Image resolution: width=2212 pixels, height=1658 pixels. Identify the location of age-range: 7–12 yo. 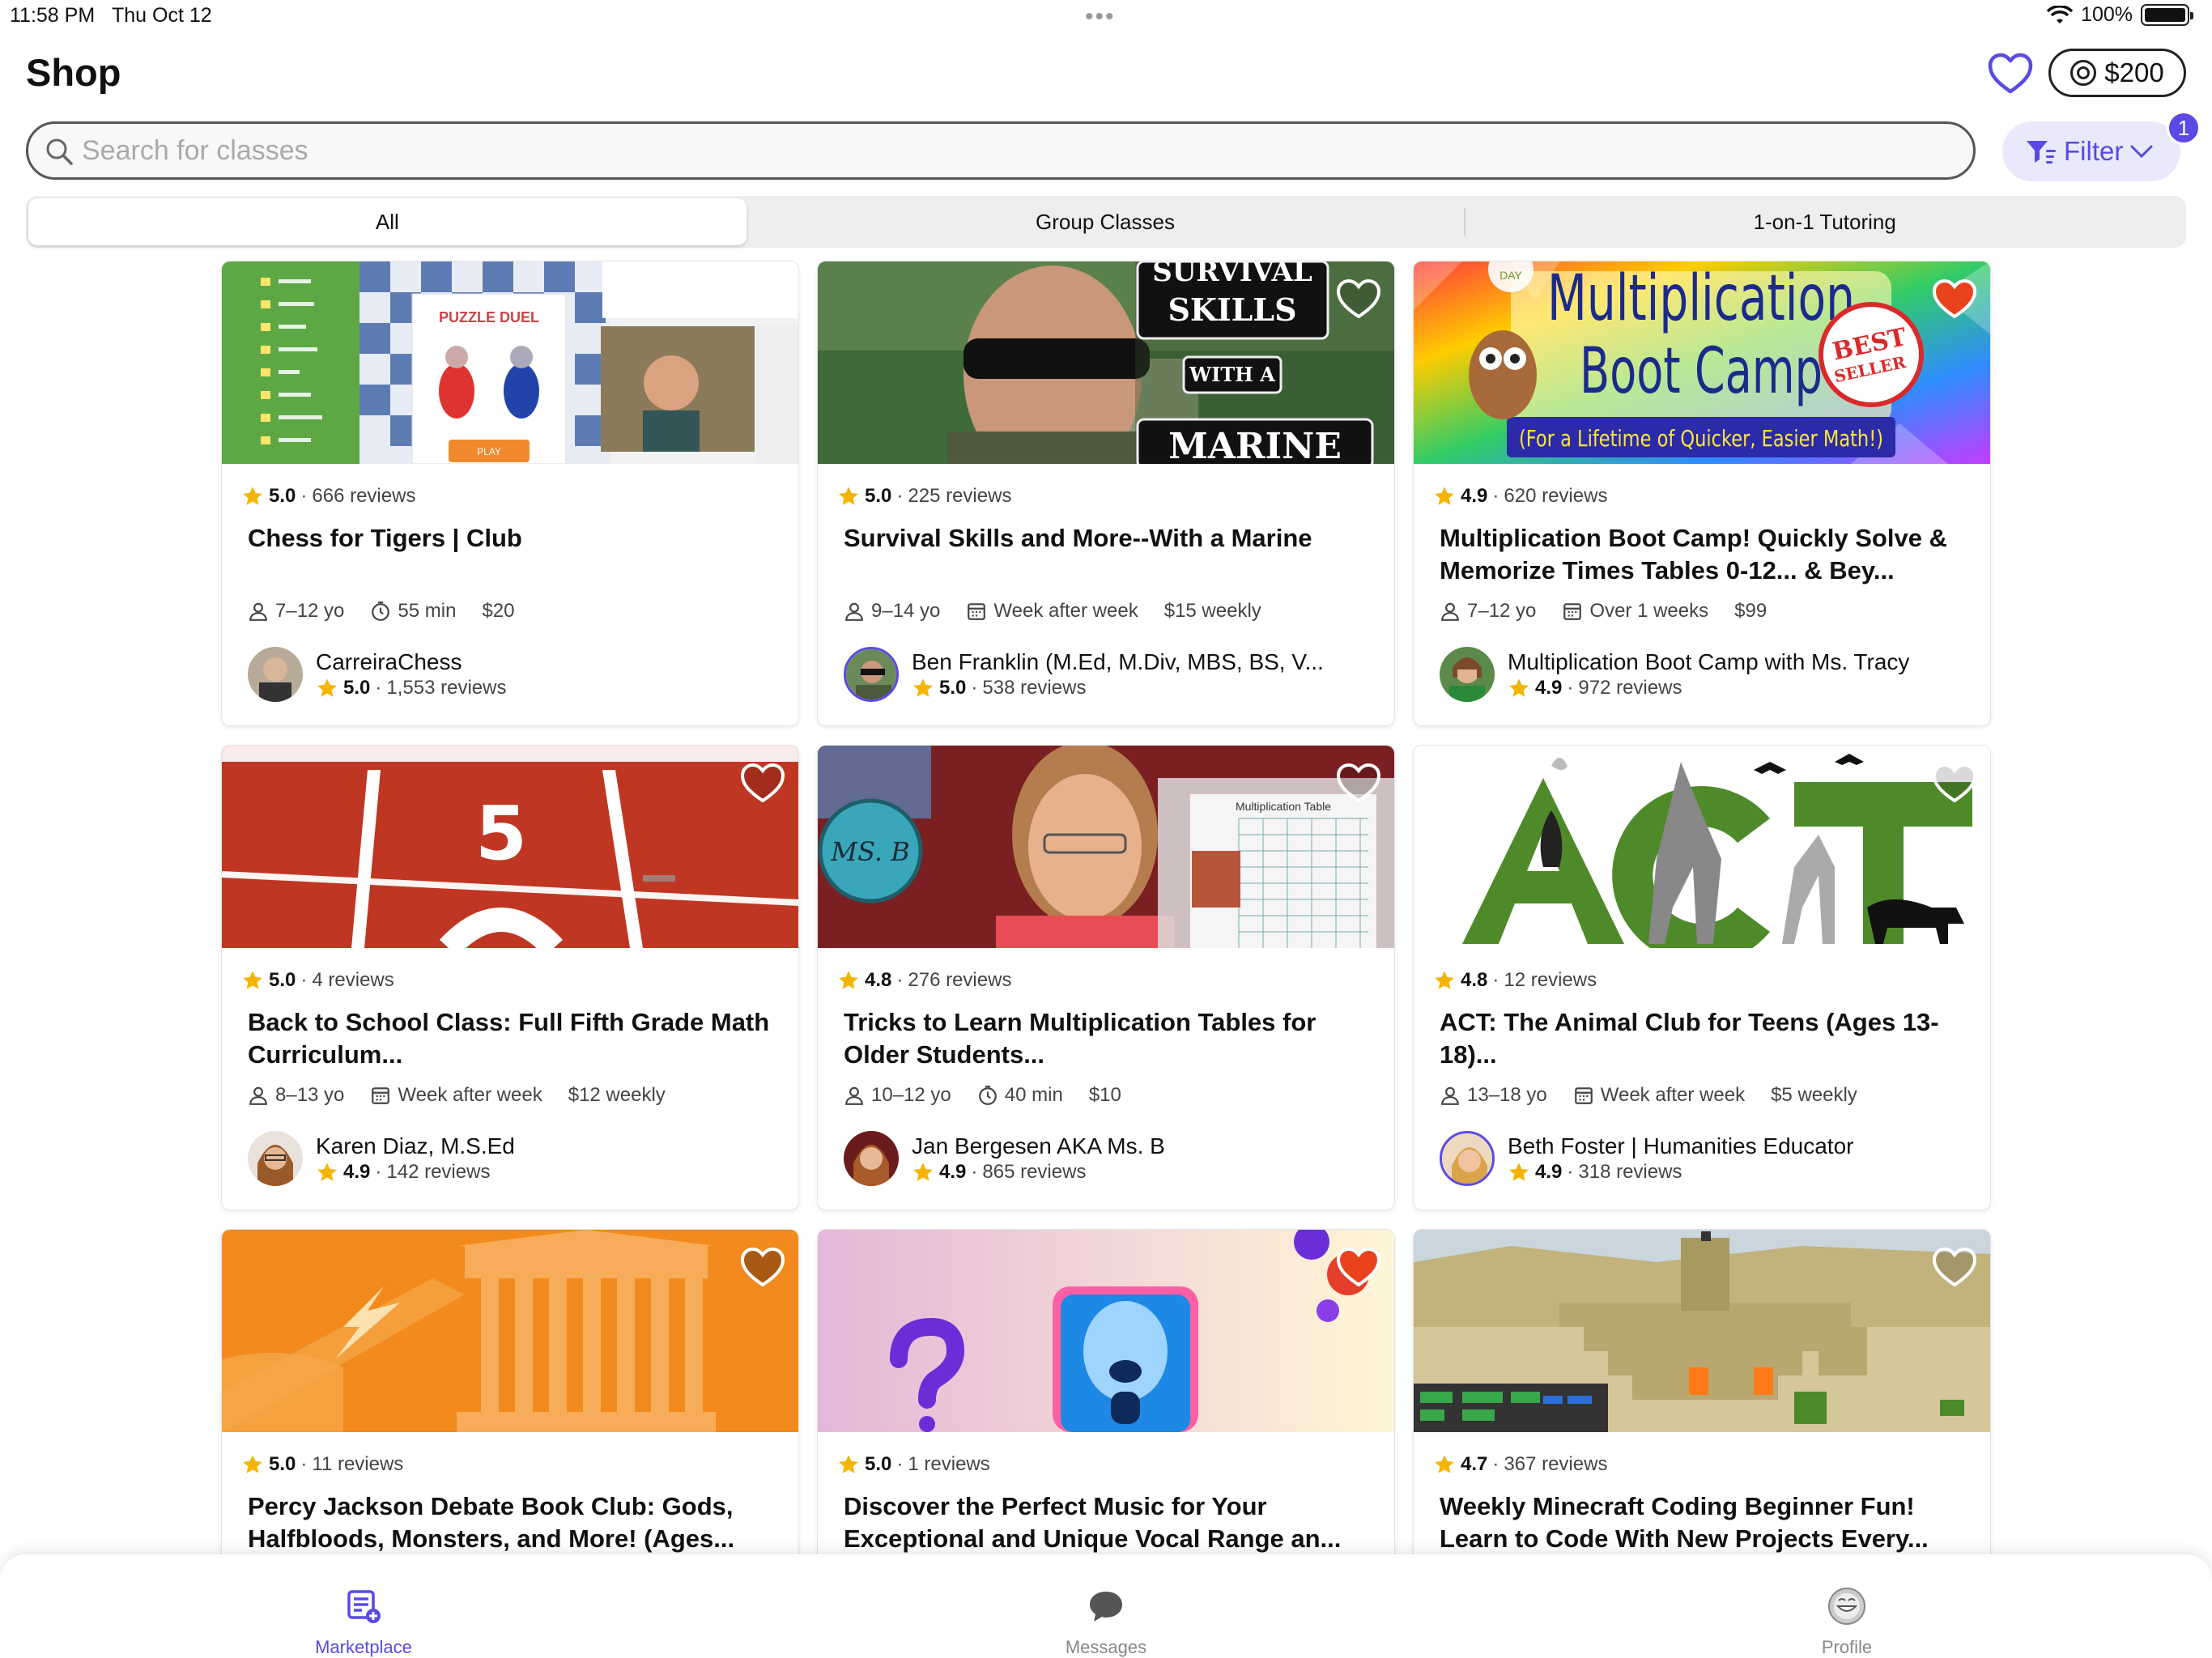
(1502, 611).